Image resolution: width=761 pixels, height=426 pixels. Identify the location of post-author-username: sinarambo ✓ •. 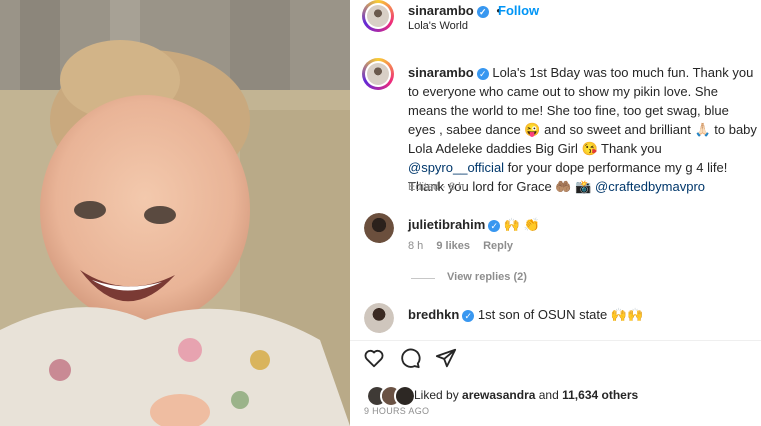
(454, 10).